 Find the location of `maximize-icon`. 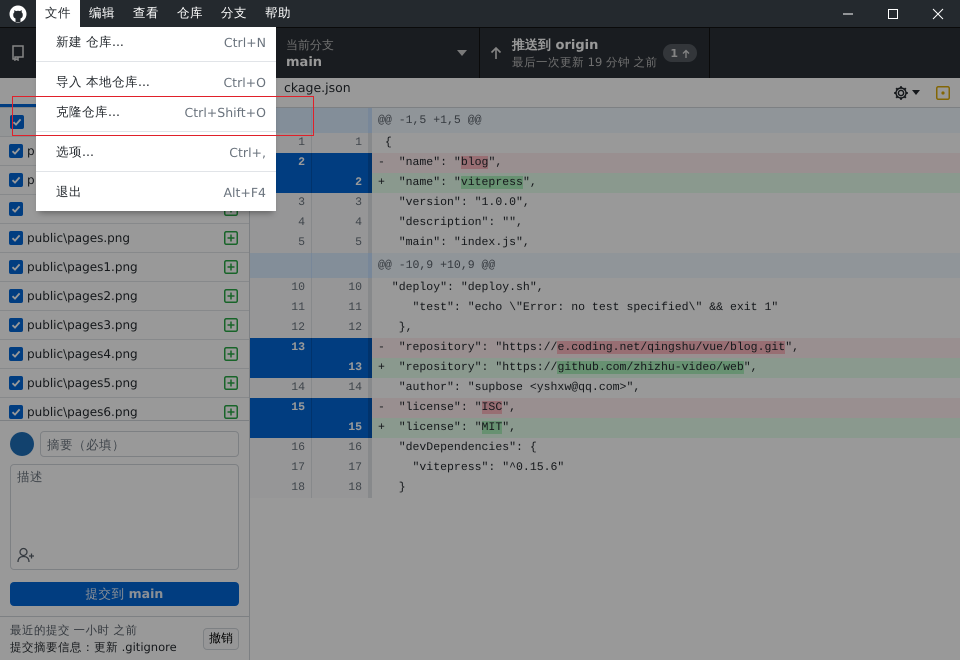

maximize-icon is located at coordinates (892, 14).